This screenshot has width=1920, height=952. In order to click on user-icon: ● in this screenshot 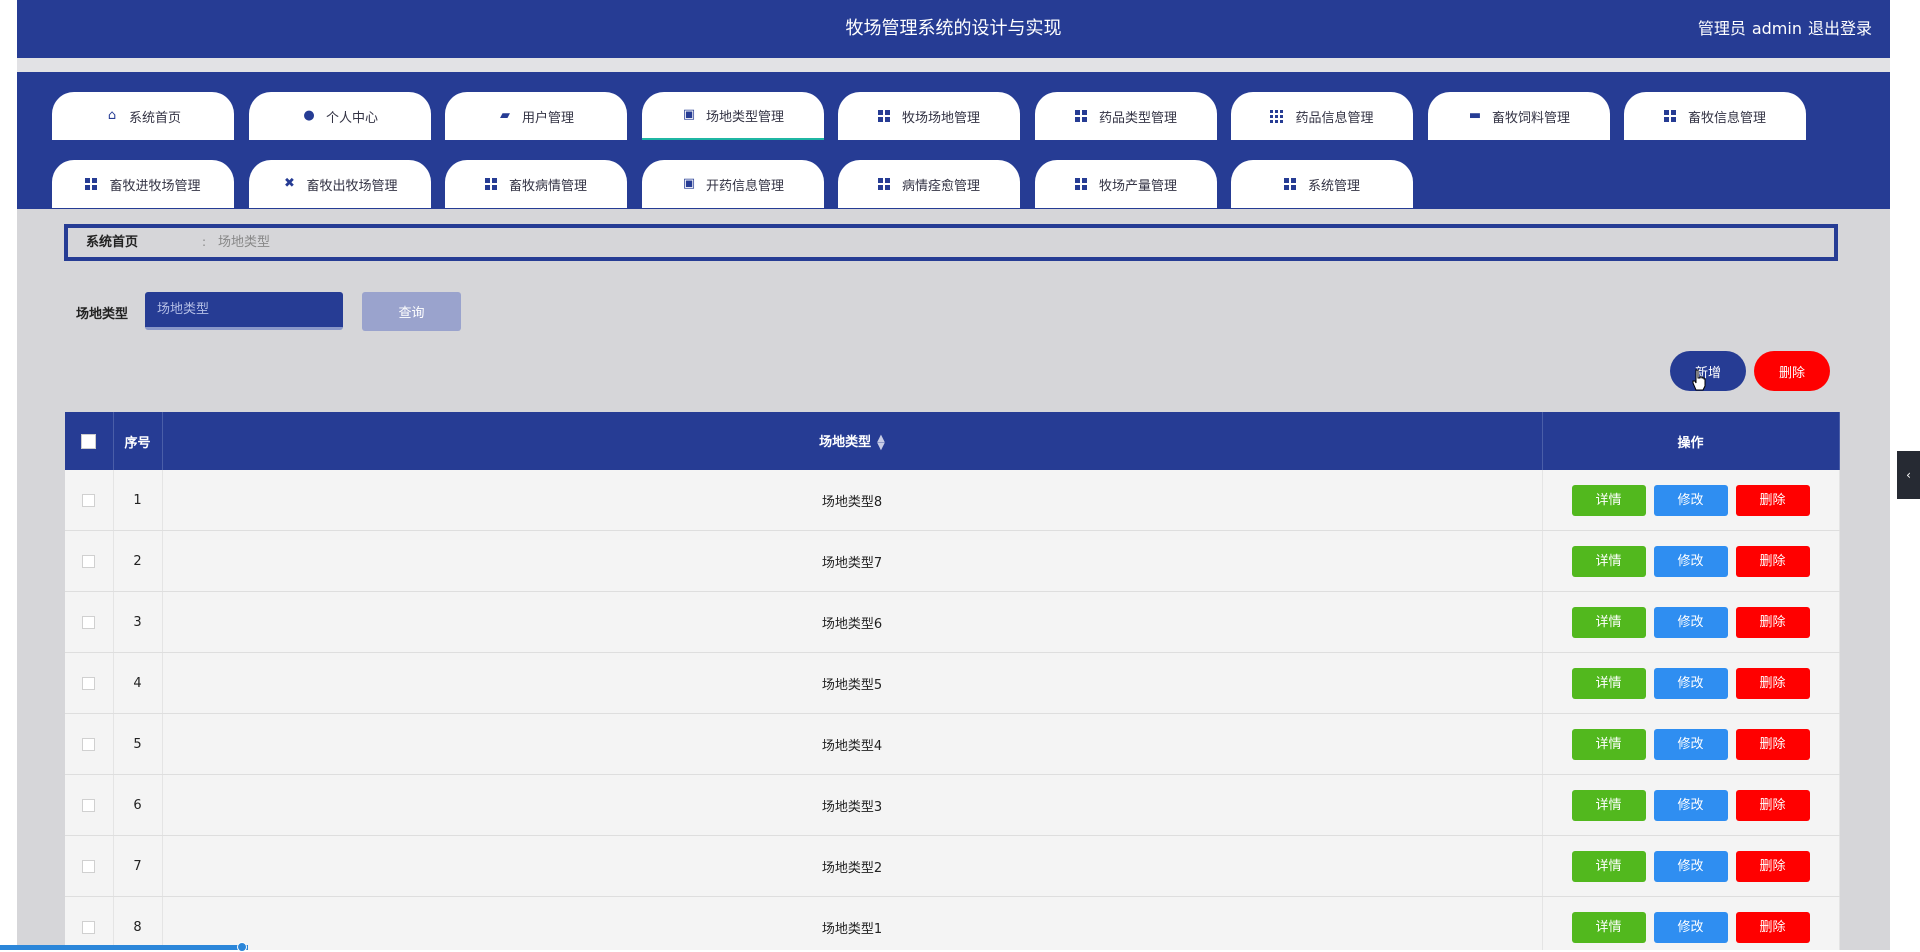, I will do `click(309, 115)`.